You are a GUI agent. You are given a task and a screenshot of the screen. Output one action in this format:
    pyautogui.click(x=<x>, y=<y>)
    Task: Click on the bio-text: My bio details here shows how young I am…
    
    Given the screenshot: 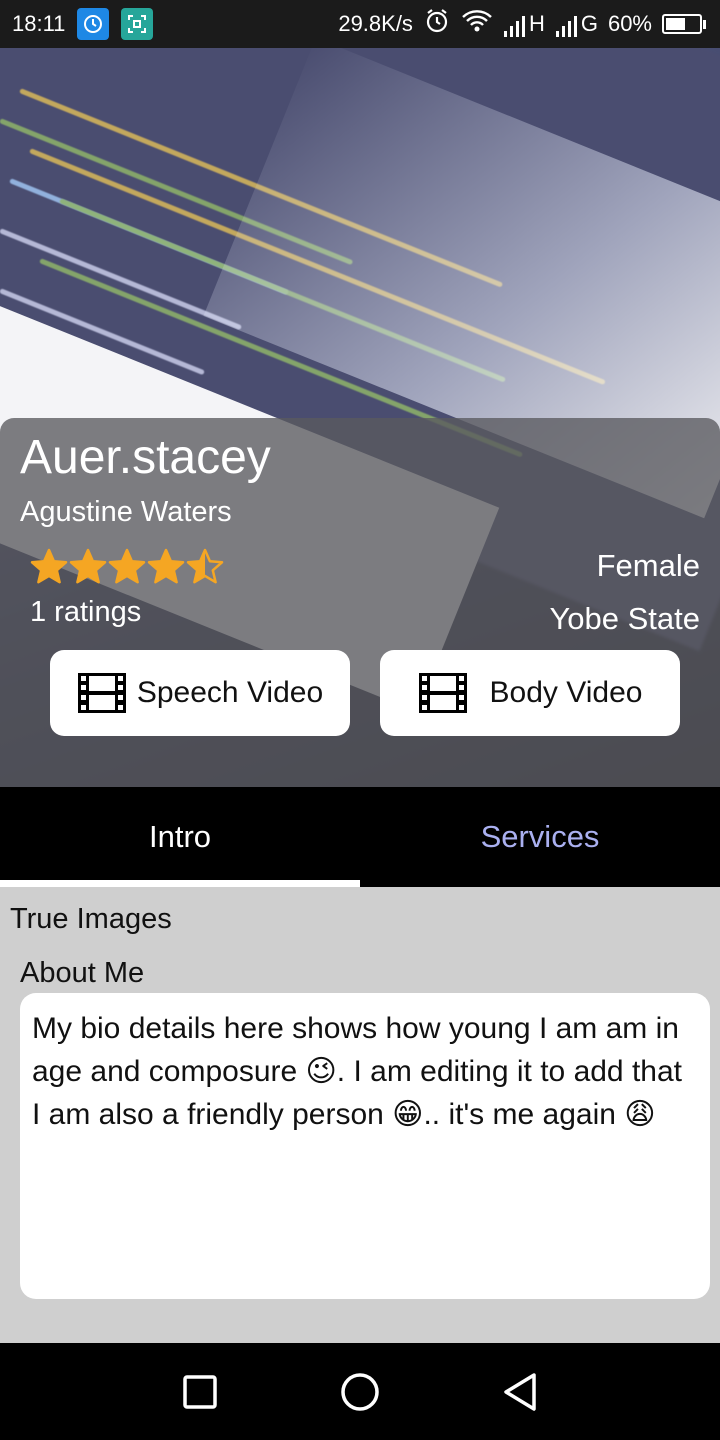 What is the action you would take?
    pyautogui.click(x=357, y=1071)
    